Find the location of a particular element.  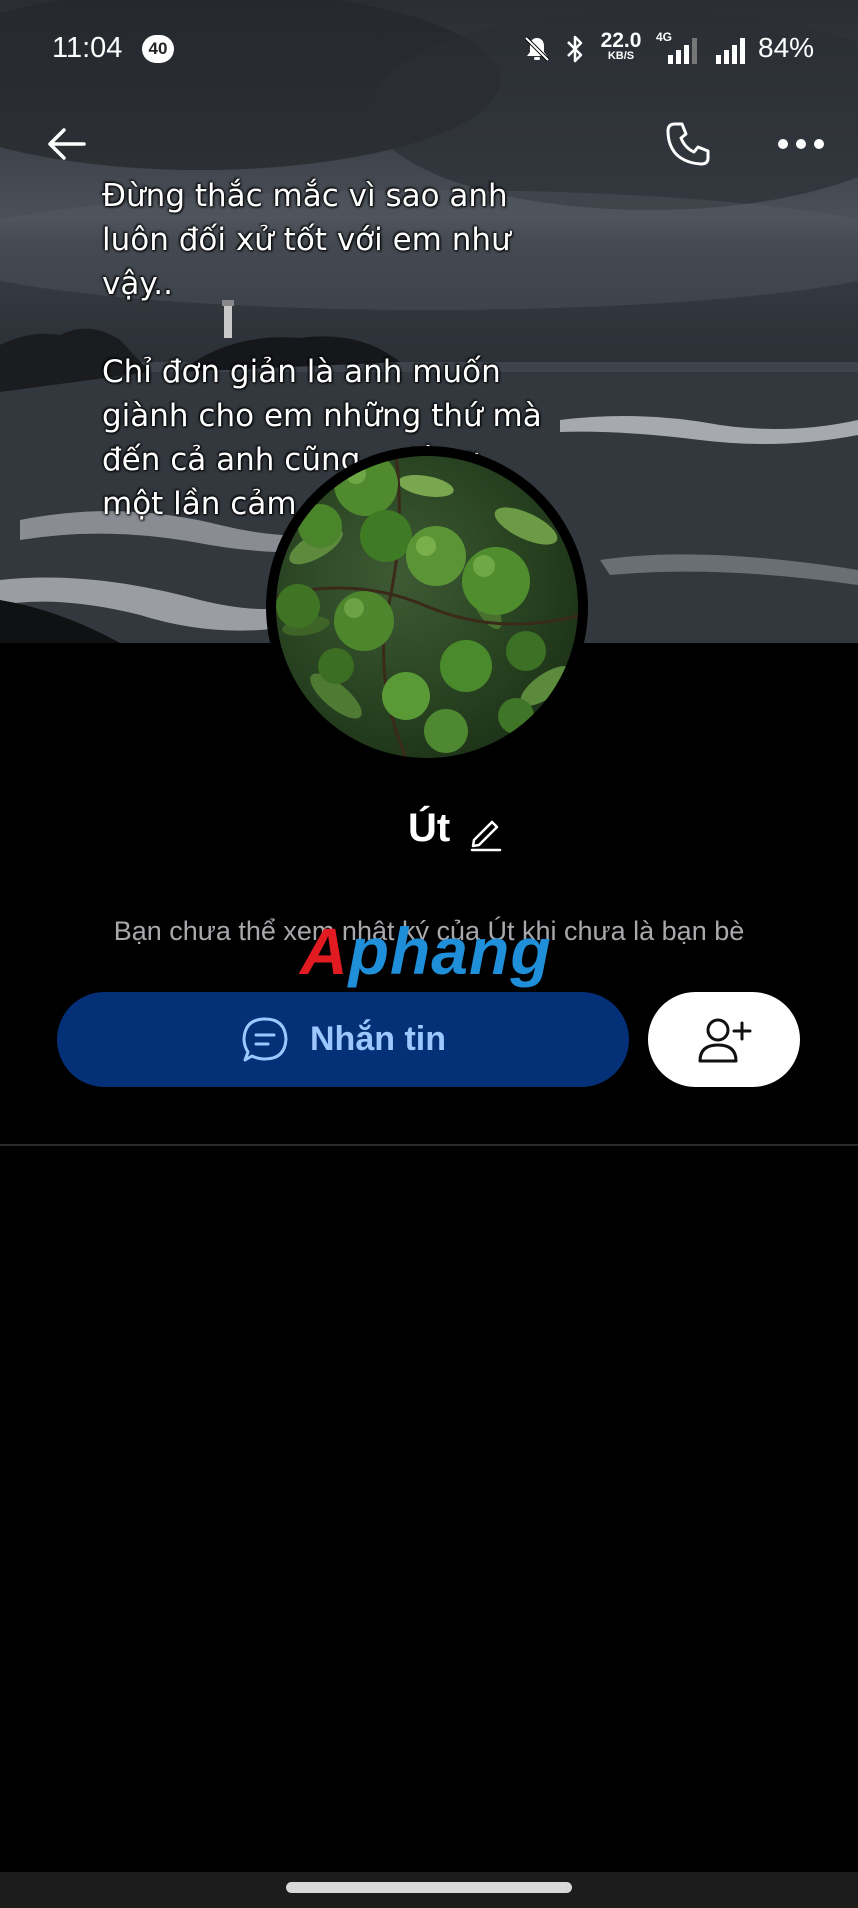

chat-bubble-icon is located at coordinates (265, 1039).